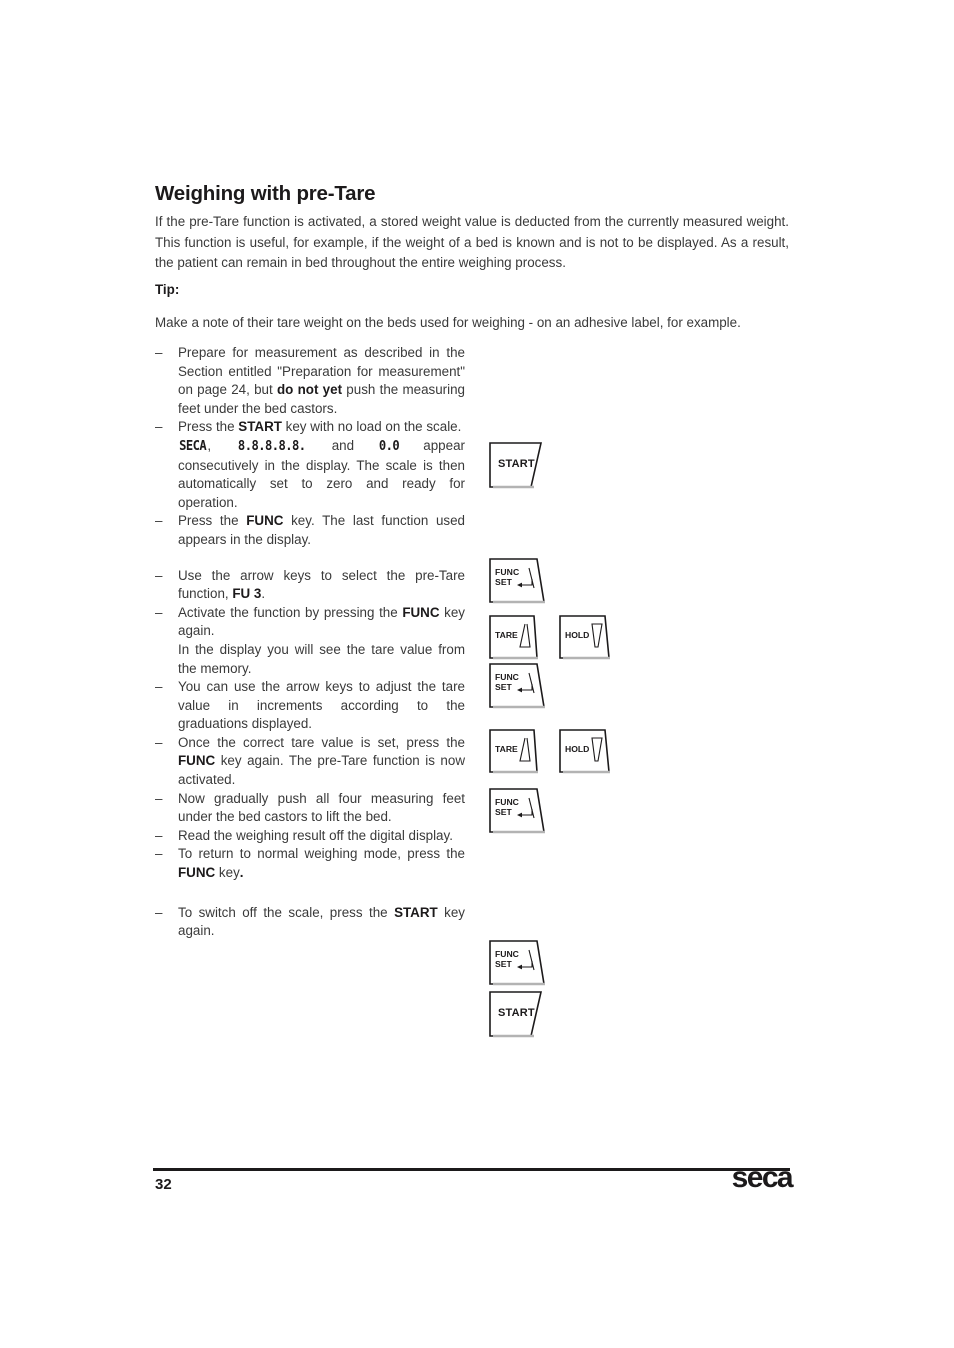 The image size is (954, 1348). I want to click on page-title: Weighing with pre-Tare, so click(265, 193).